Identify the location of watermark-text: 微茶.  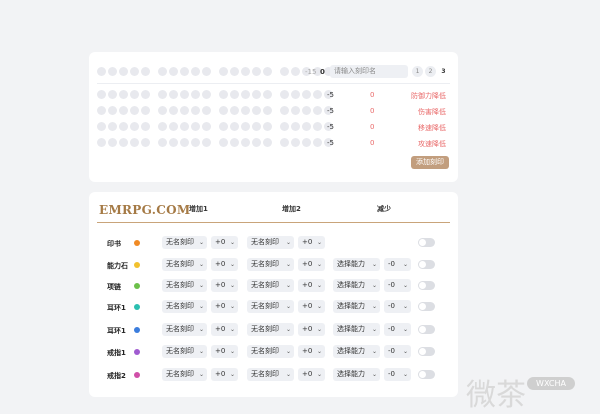
(496, 395).